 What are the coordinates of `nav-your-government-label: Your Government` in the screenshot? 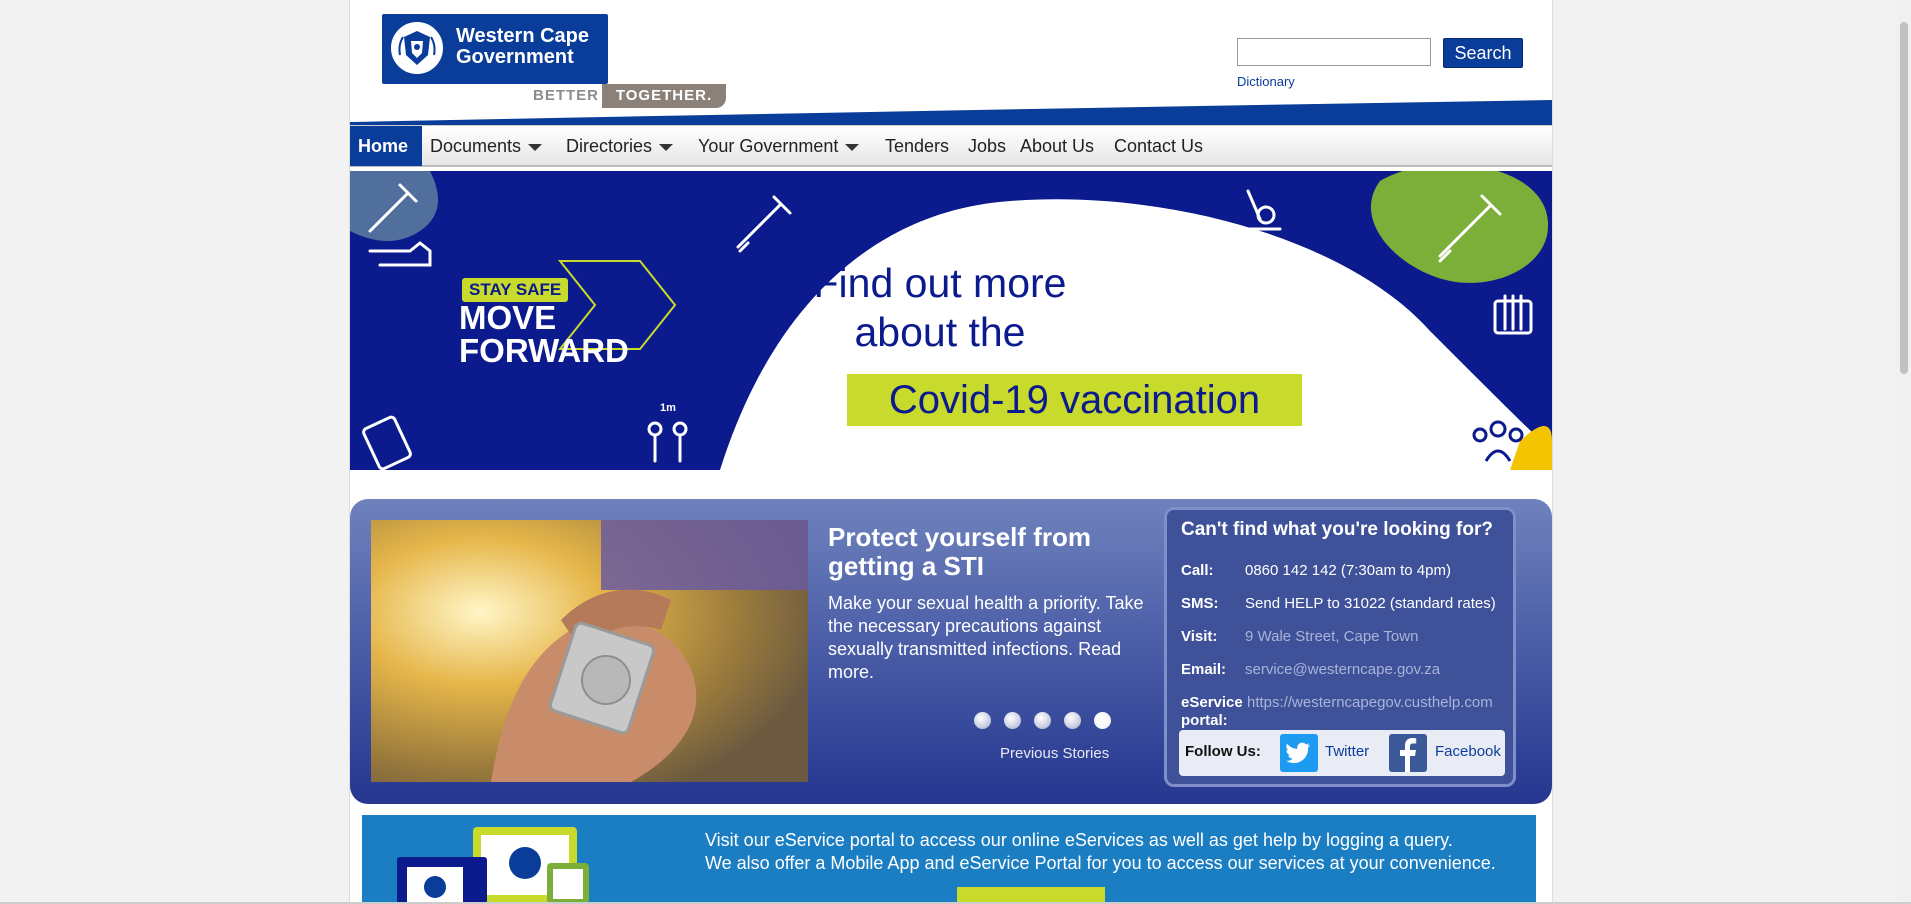 It's located at (768, 146).